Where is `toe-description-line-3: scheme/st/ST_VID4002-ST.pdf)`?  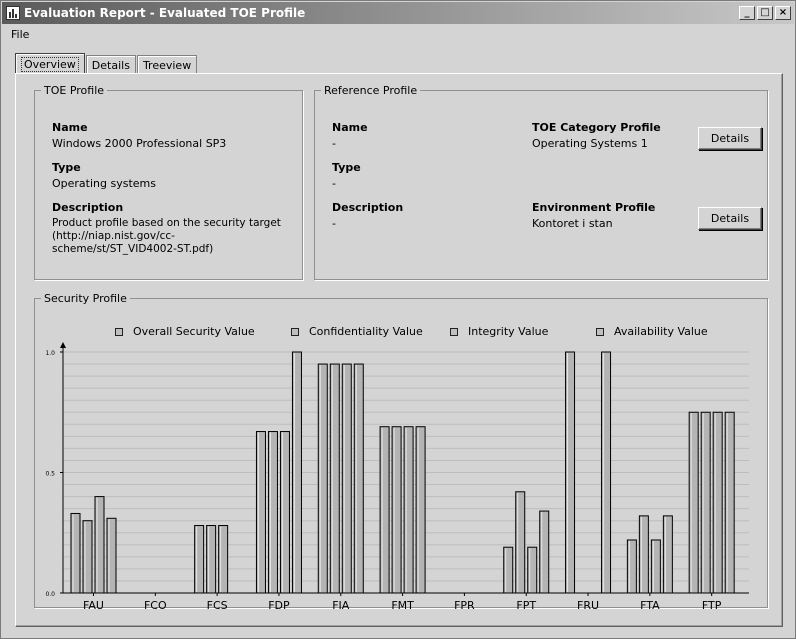
toe-description-line-3: scheme/st/ST_VID4002-ST.pdf) is located at coordinates (133, 249).